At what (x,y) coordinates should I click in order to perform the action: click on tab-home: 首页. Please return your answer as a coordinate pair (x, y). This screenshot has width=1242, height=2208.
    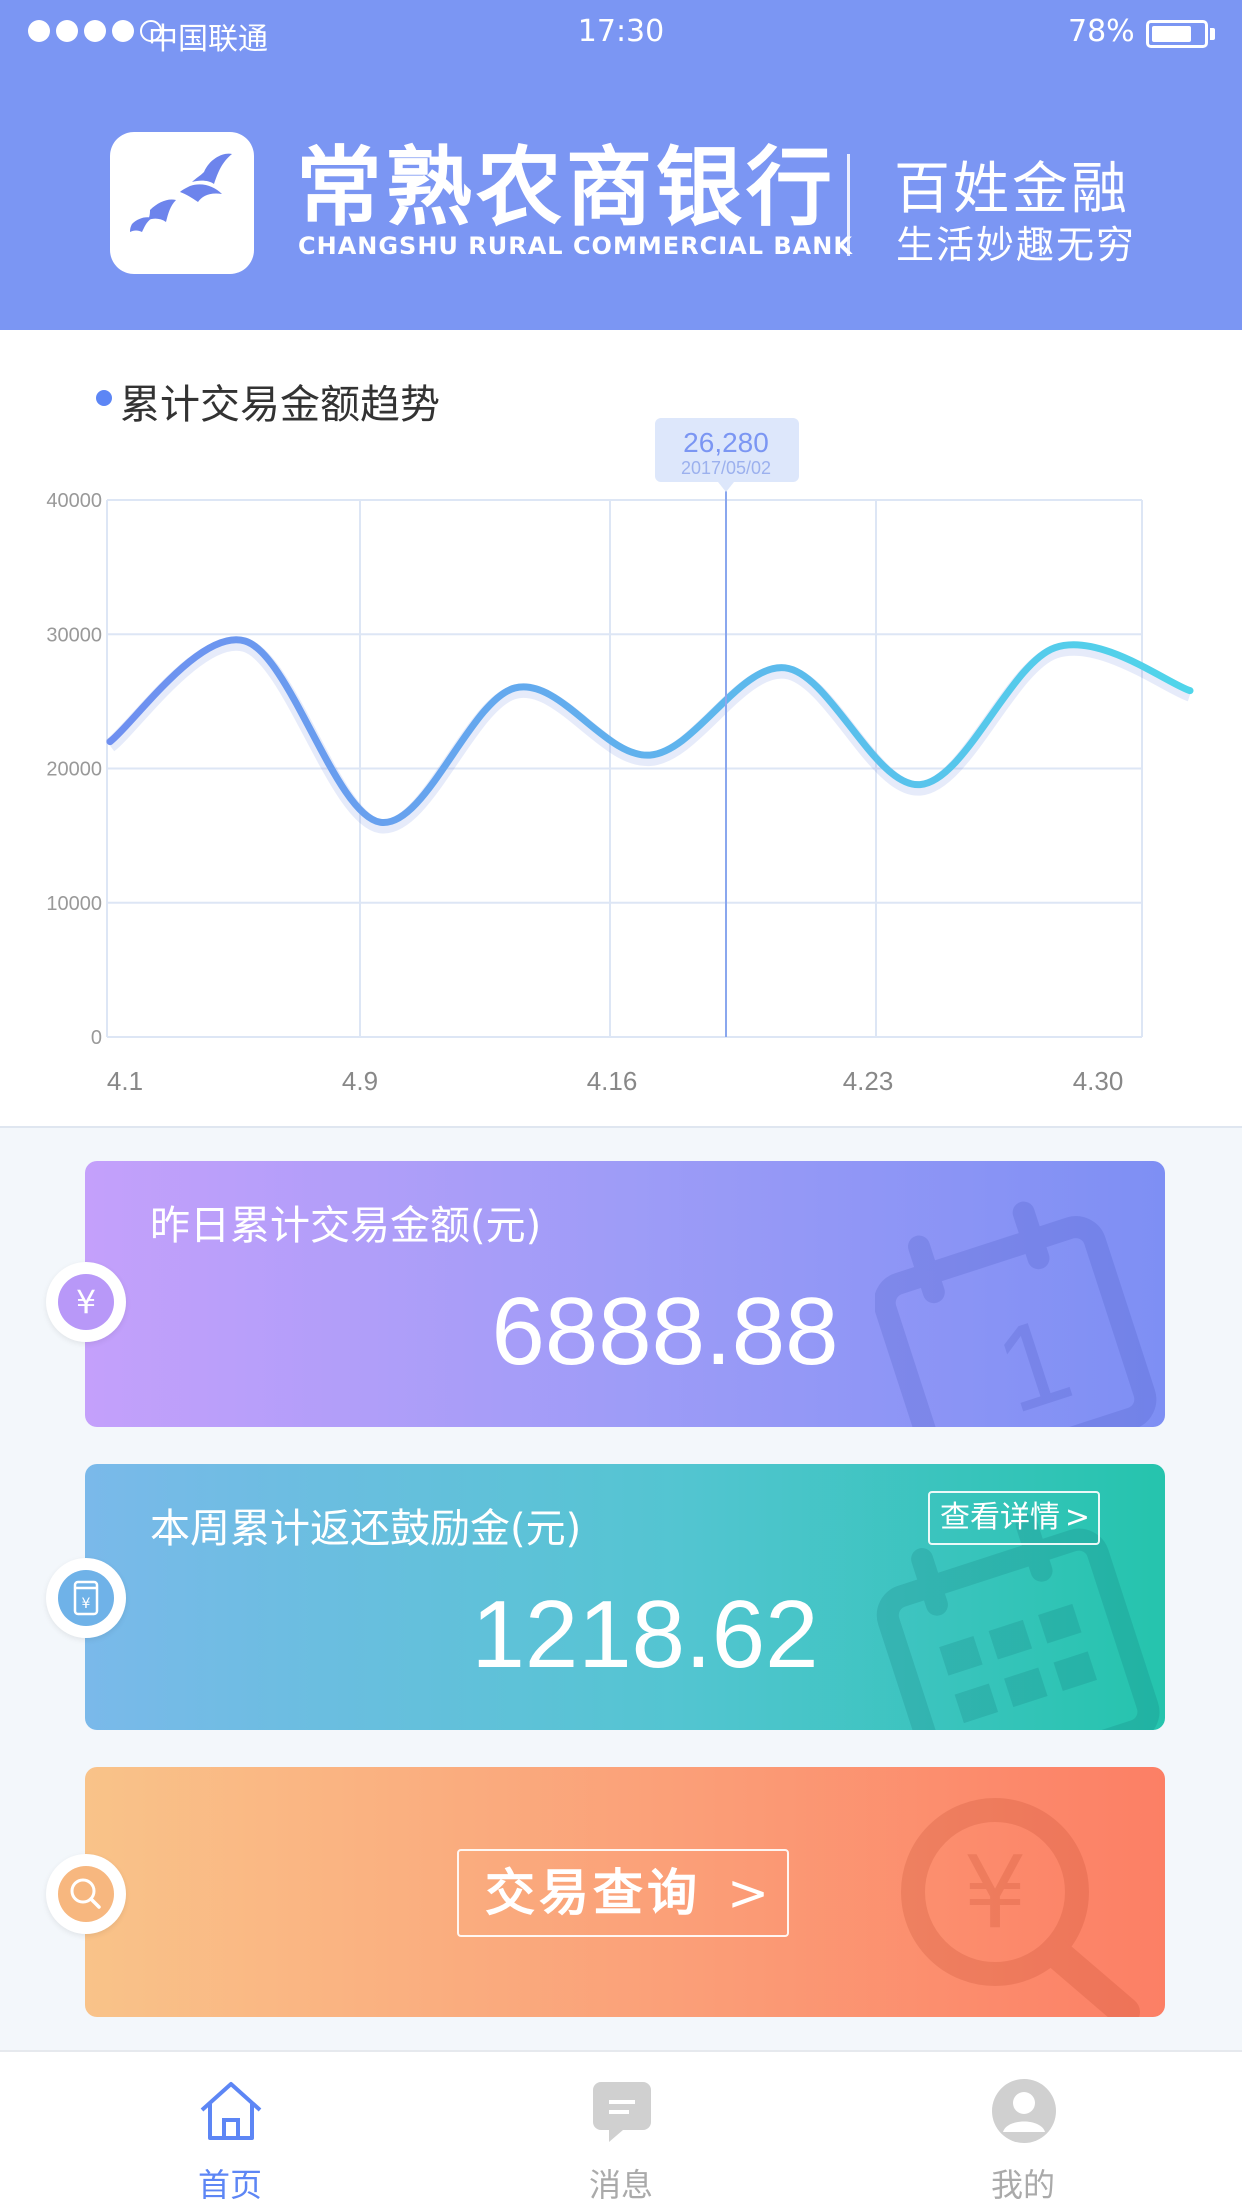
    Looking at the image, I should click on (230, 2130).